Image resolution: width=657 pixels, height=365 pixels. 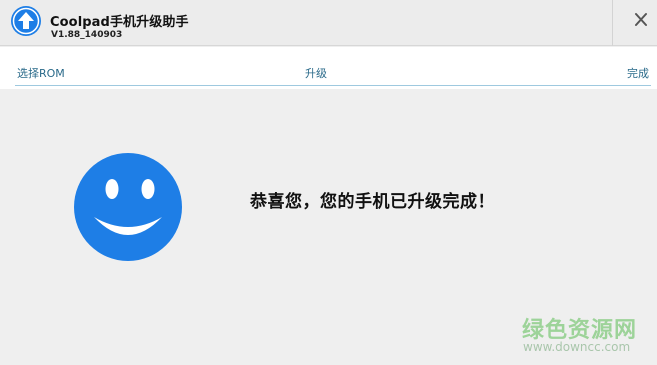 What do you see at coordinates (333, 85) in the screenshot?
I see `step-underline` at bounding box center [333, 85].